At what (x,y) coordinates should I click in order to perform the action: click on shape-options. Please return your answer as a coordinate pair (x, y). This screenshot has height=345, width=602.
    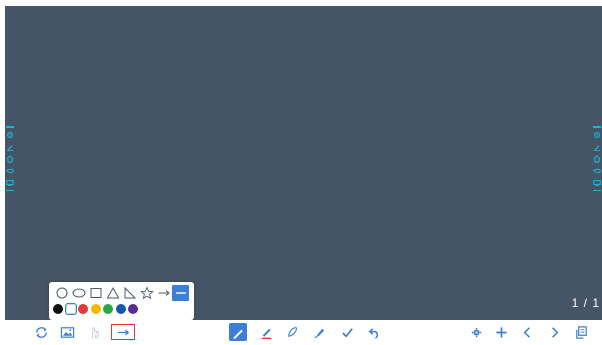
    Looking at the image, I should click on (121, 293).